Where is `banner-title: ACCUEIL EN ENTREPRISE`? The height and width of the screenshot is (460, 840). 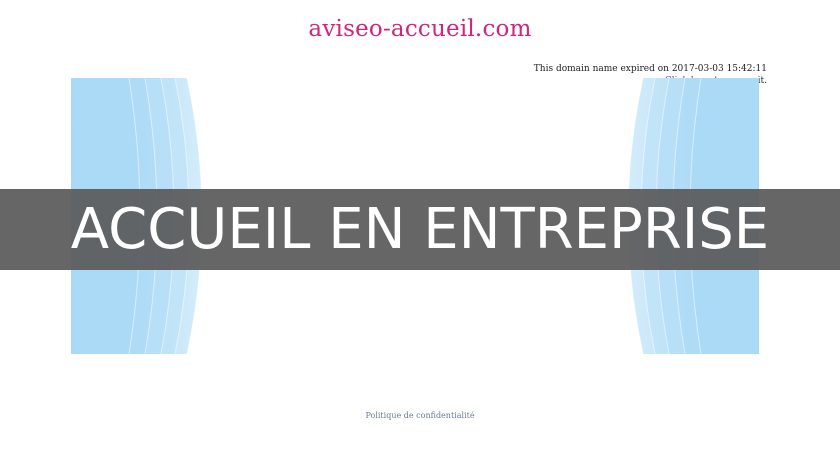
banner-title: ACCUEIL EN ENTREPRISE is located at coordinates (420, 229).